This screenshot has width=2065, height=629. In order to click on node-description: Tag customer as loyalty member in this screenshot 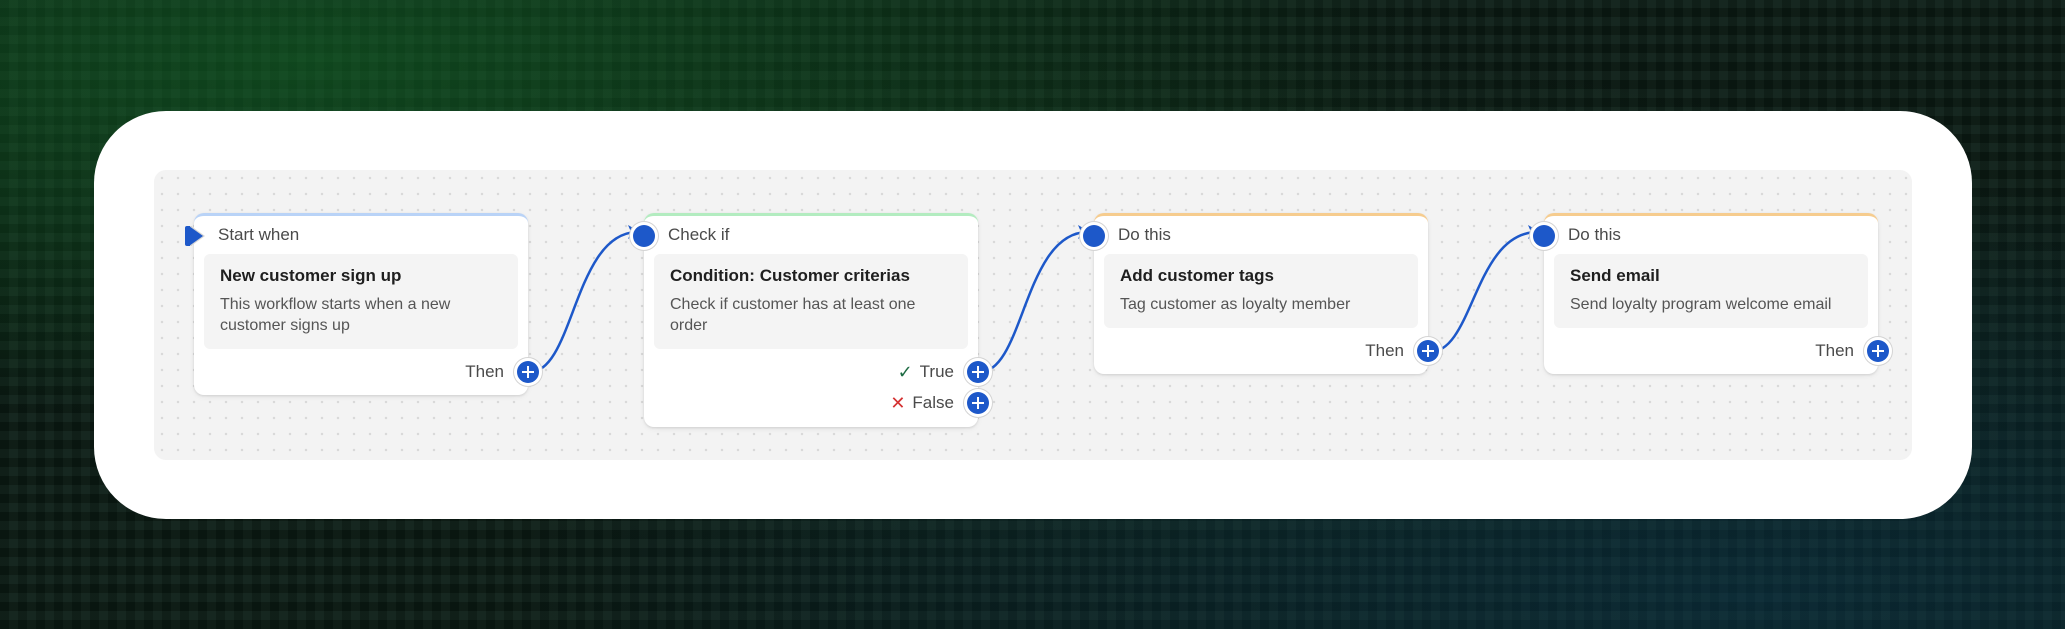, I will do `click(1235, 304)`.